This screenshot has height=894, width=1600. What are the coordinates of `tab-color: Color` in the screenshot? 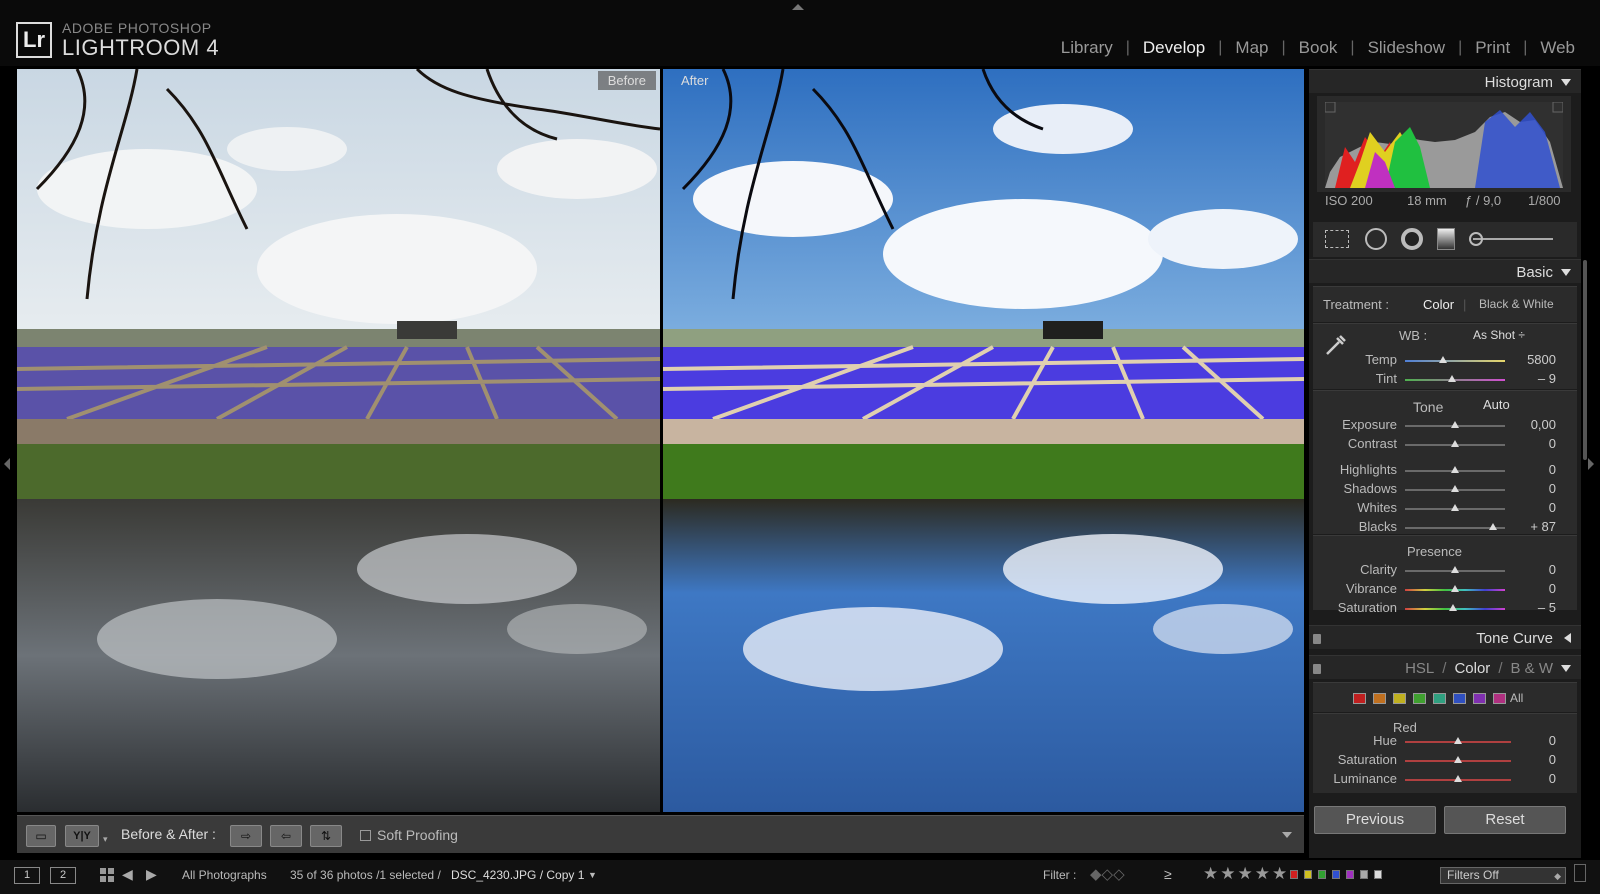 It's located at (1472, 668).